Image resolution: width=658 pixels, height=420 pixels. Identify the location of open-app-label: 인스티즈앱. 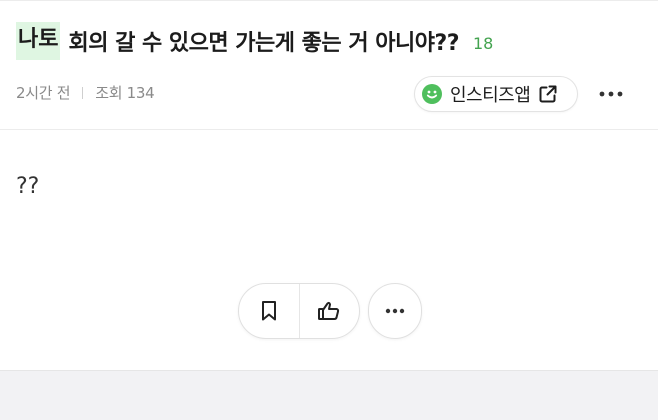
(490, 95).